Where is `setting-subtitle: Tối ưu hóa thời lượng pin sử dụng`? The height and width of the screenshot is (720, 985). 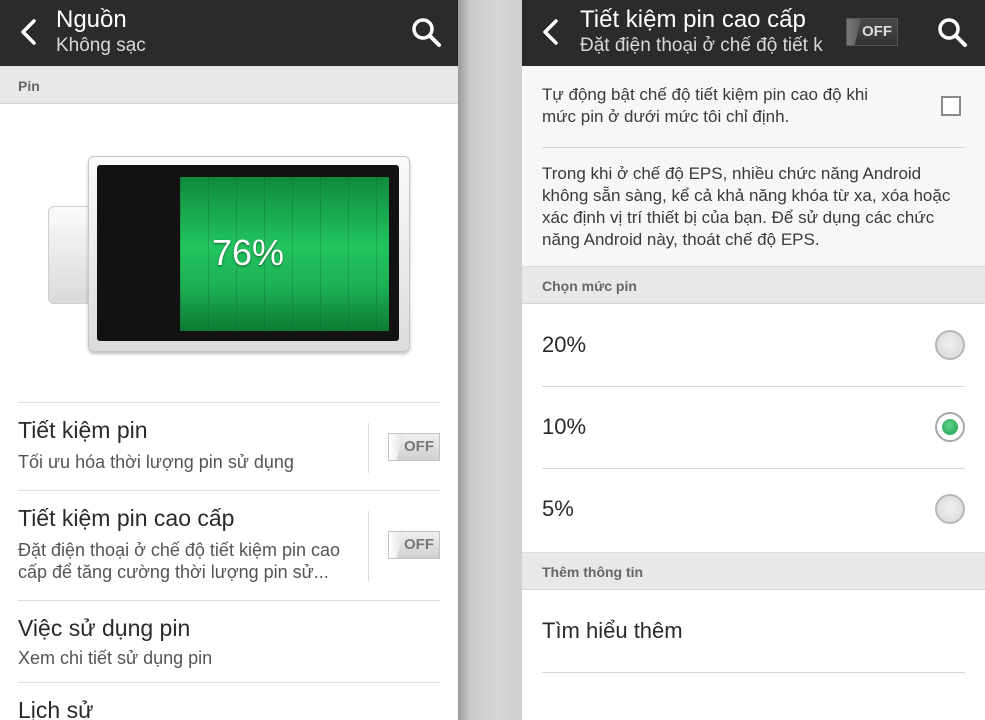 setting-subtitle: Tối ưu hóa thời lượng pin sử dụng is located at coordinates (156, 462).